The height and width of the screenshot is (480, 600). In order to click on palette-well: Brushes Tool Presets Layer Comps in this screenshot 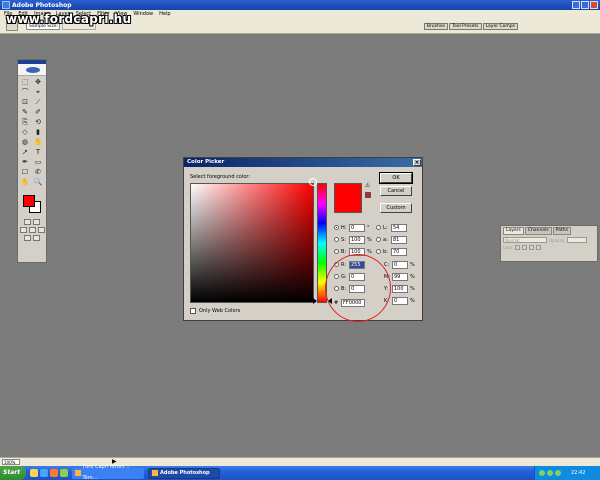, I will do `click(470, 26)`.